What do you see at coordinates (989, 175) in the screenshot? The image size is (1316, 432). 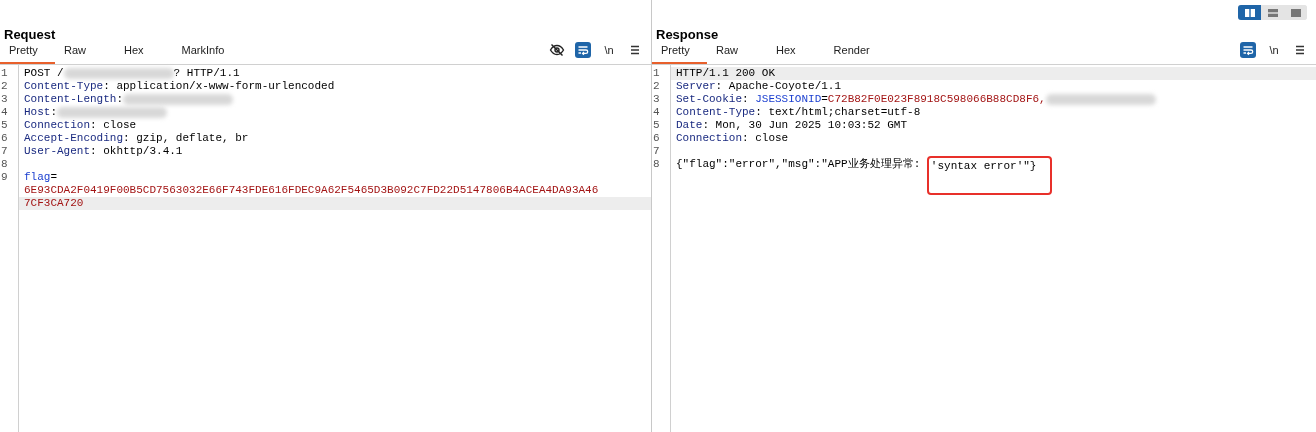 I see `highlighted-text: 'syntax error'"}` at bounding box center [989, 175].